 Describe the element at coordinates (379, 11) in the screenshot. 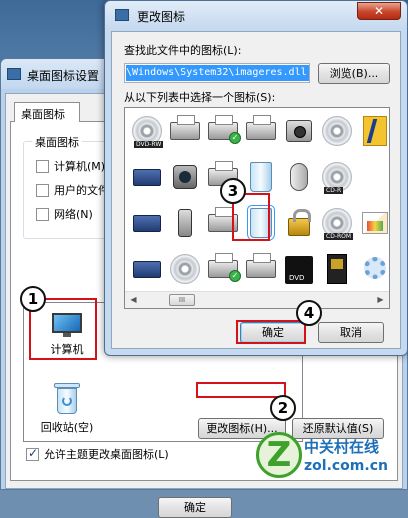

I see `close-button: ✕` at that location.